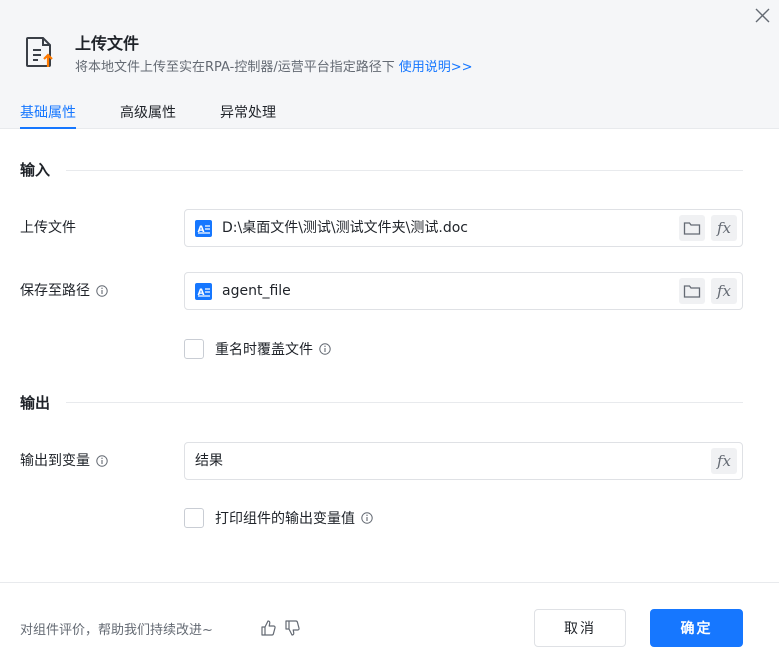 This screenshot has height=654, width=779. I want to click on print-output-label: 打印组件的输出变量值, so click(285, 519).